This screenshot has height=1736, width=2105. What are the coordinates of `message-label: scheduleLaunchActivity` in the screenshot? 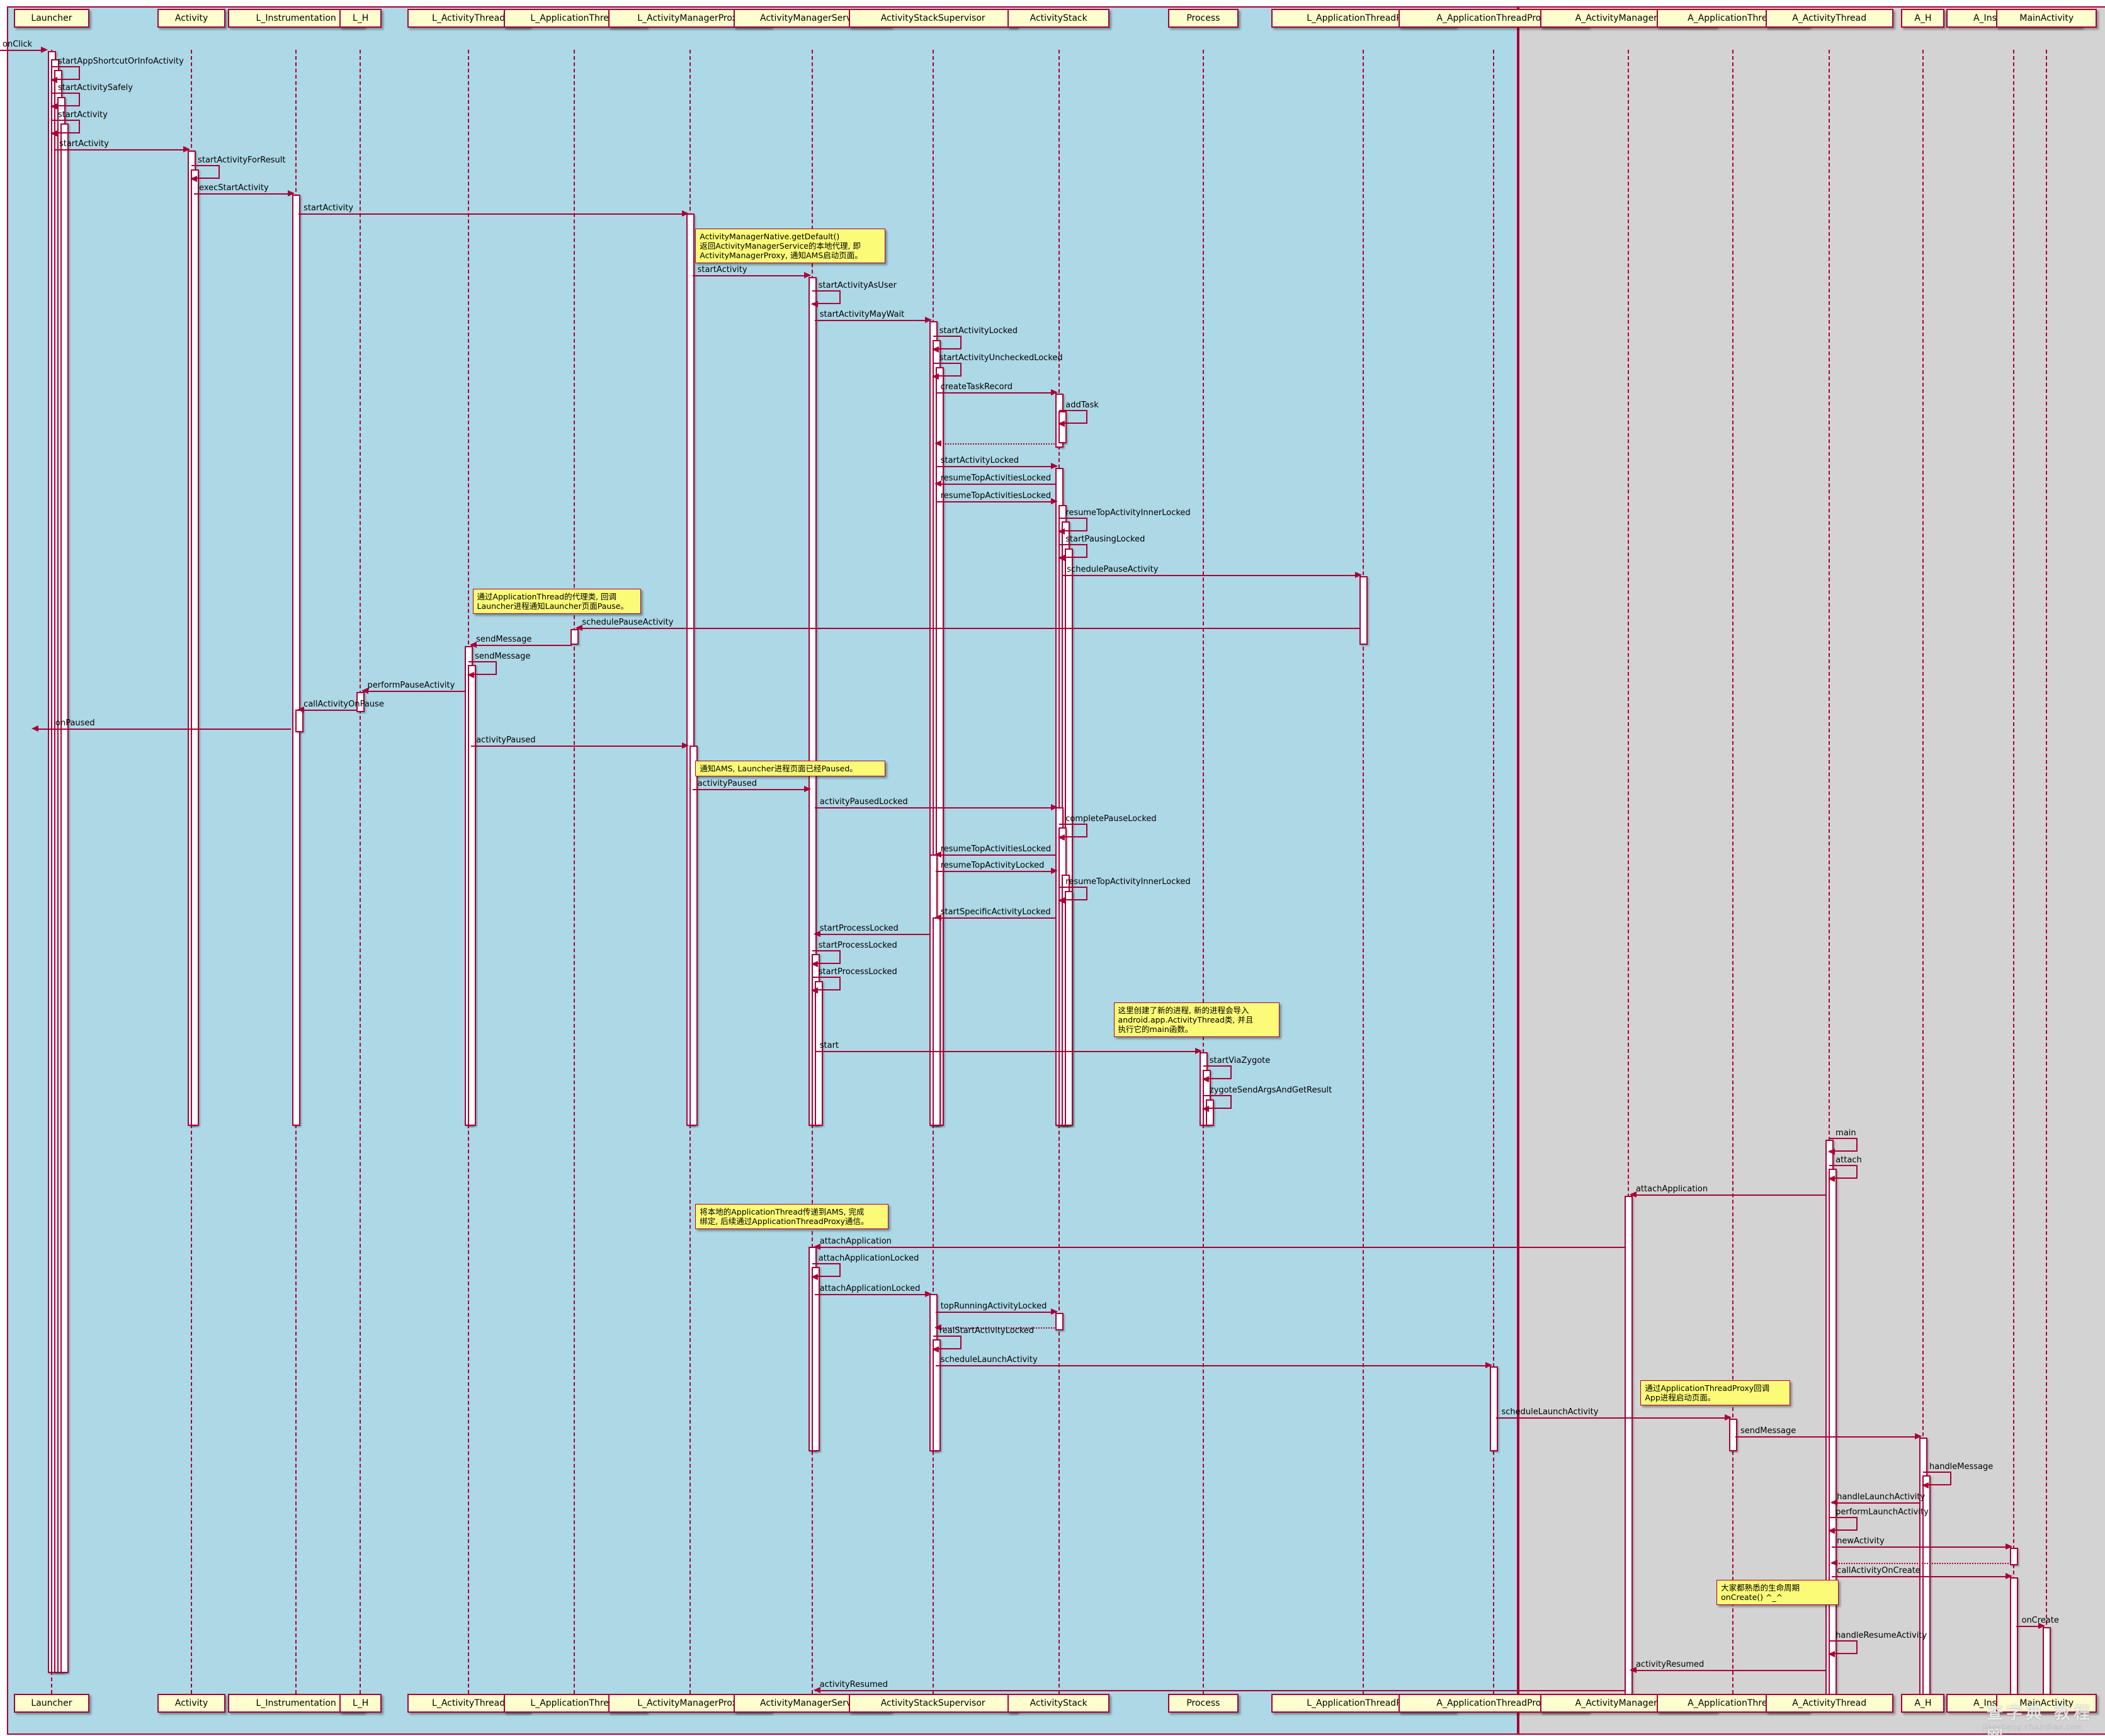 It's located at (1550, 1412).